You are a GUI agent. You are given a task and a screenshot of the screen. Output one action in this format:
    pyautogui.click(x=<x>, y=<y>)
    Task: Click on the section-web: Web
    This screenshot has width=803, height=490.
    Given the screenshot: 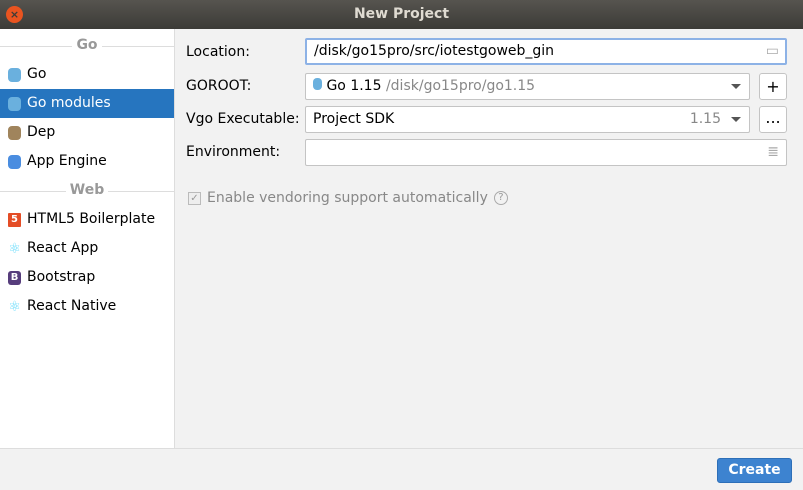 What is the action you would take?
    pyautogui.click(x=87, y=190)
    